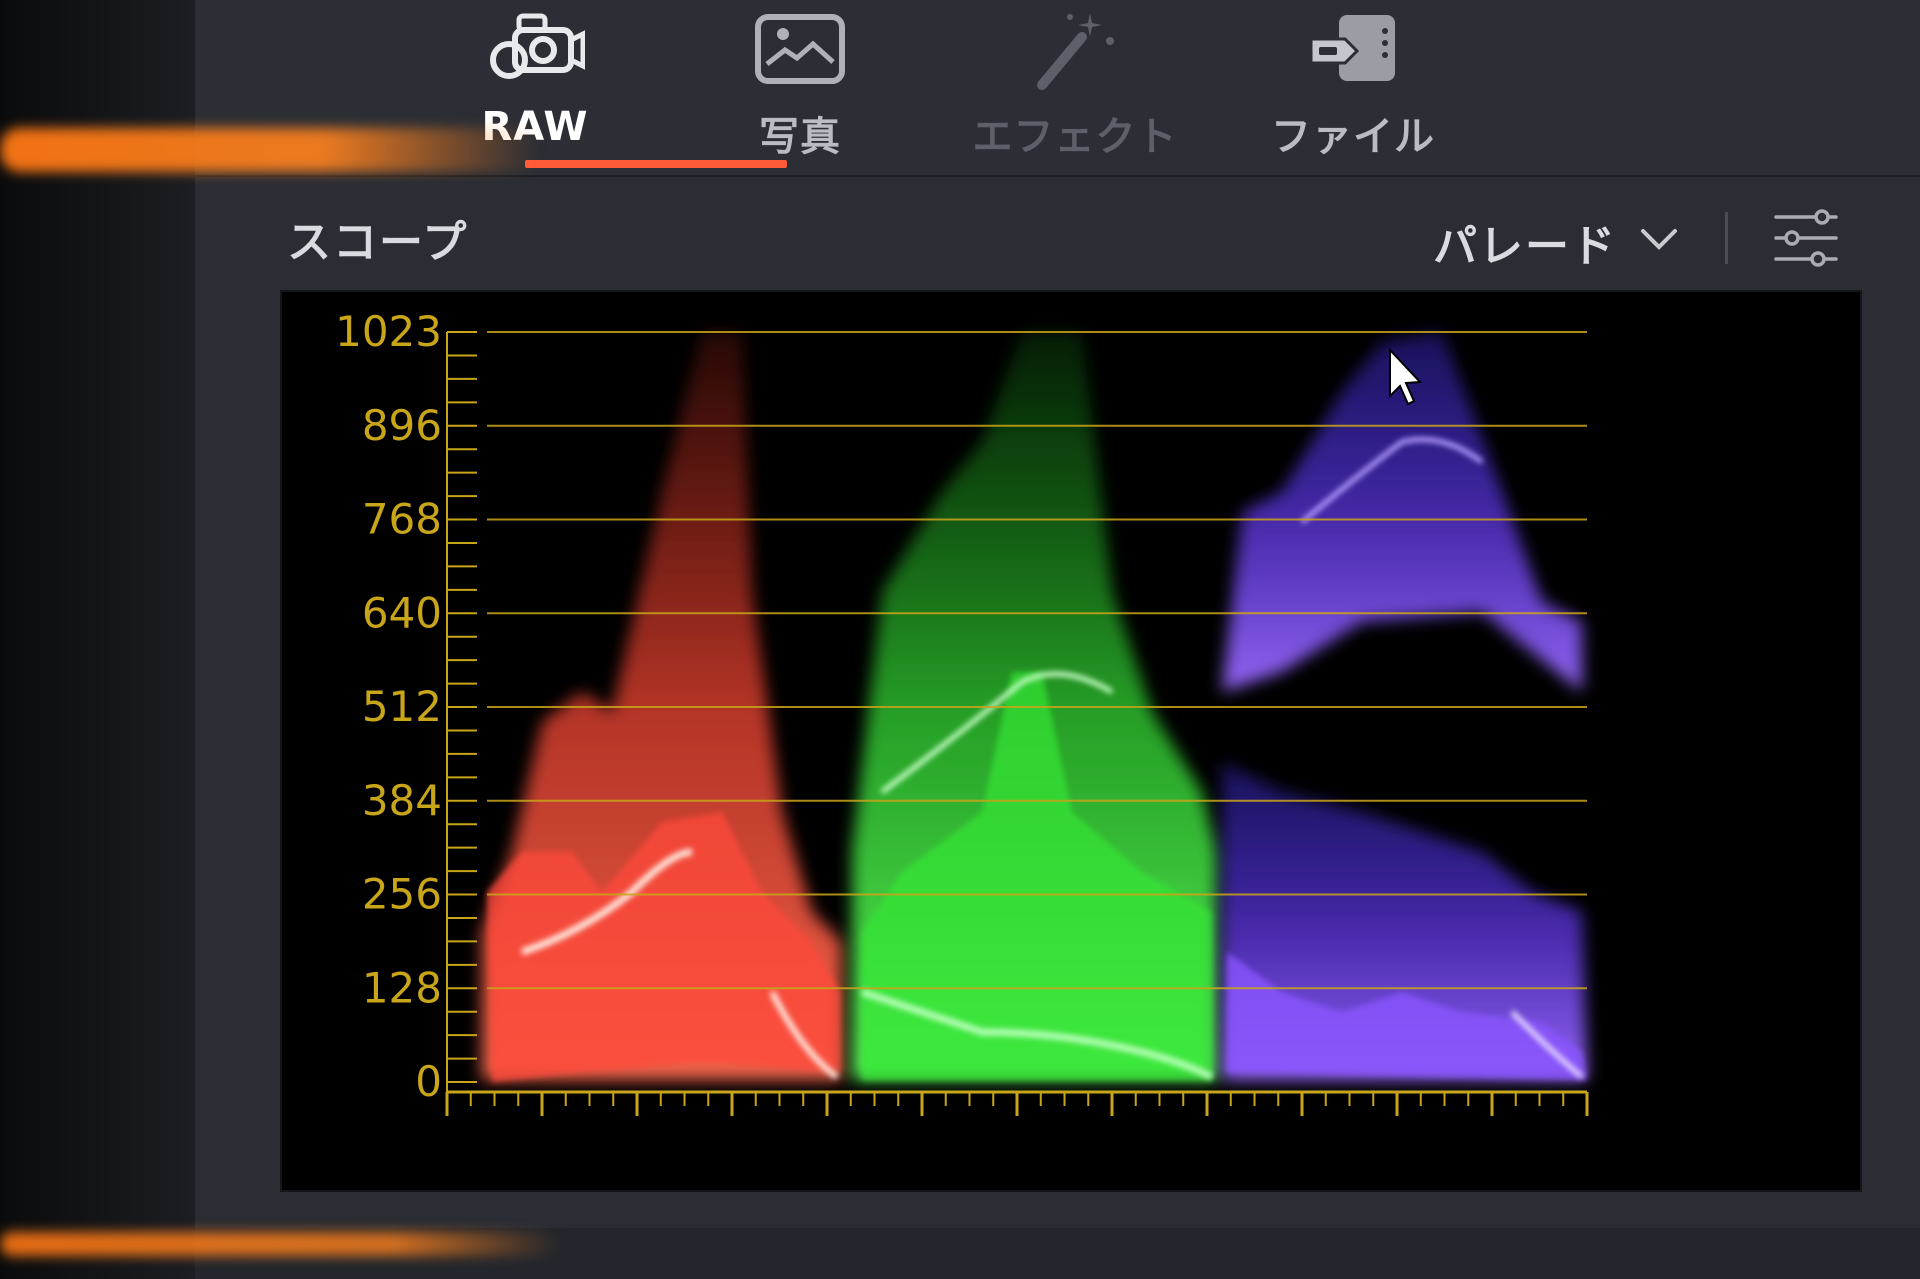 The image size is (1920, 1279). I want to click on scope-settings-button, so click(1806, 238).